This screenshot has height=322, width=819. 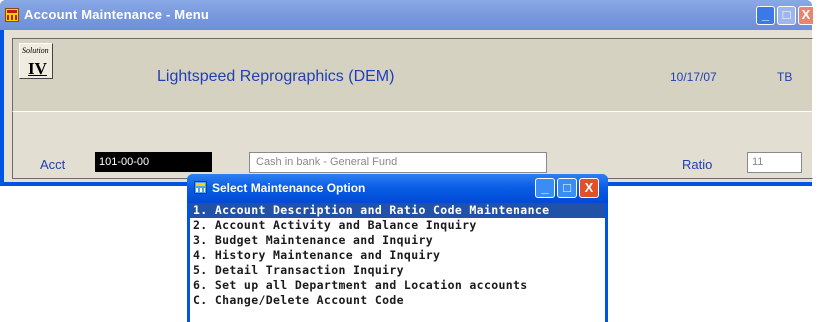 I want to click on app-icon, so click(x=12, y=15).